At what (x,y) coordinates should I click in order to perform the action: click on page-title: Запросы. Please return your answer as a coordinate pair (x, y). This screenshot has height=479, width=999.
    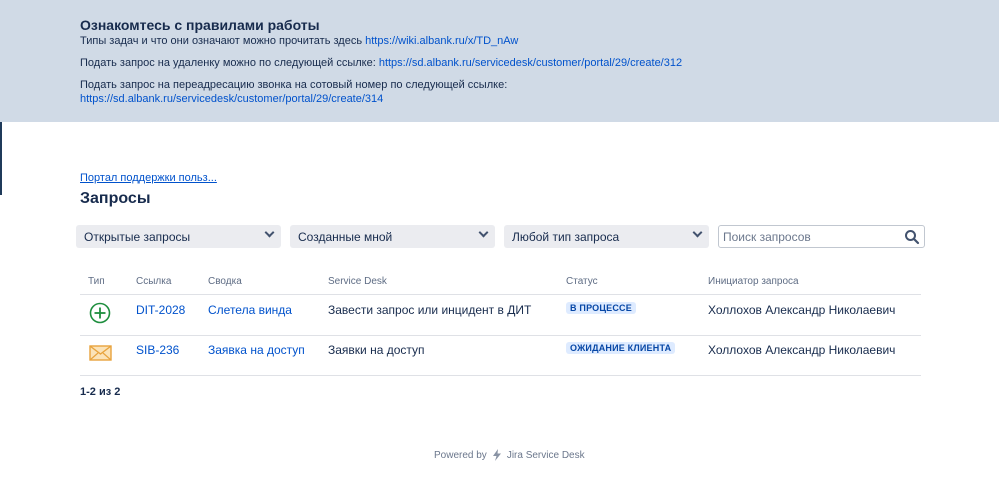
    Looking at the image, I should click on (115, 198).